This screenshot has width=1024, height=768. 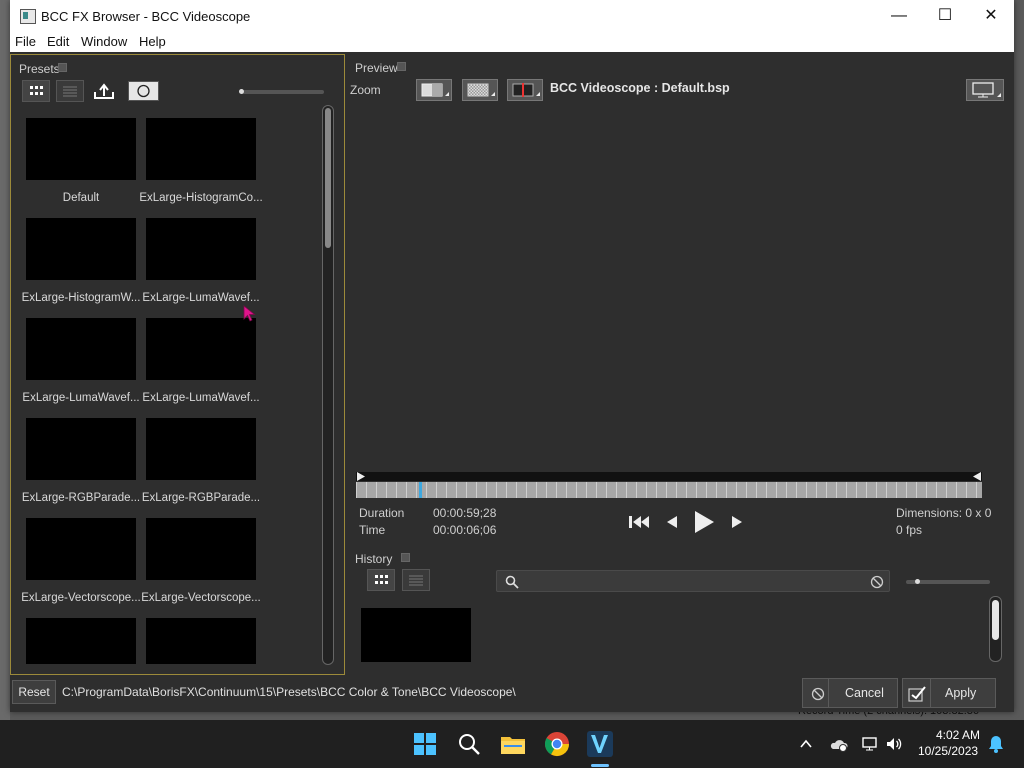 What do you see at coordinates (737, 522) in the screenshot?
I see `step-forward-icon` at bounding box center [737, 522].